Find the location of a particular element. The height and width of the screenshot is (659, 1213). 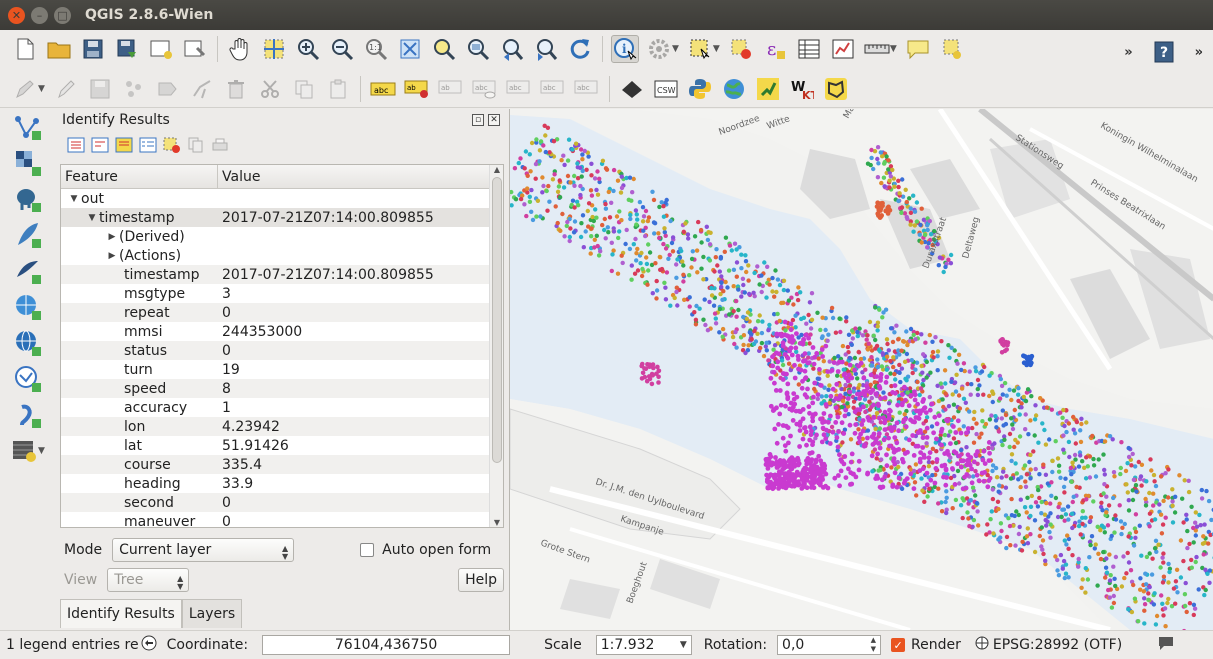

collapsed-arrow-icon: ▶ is located at coordinates (112, 256).